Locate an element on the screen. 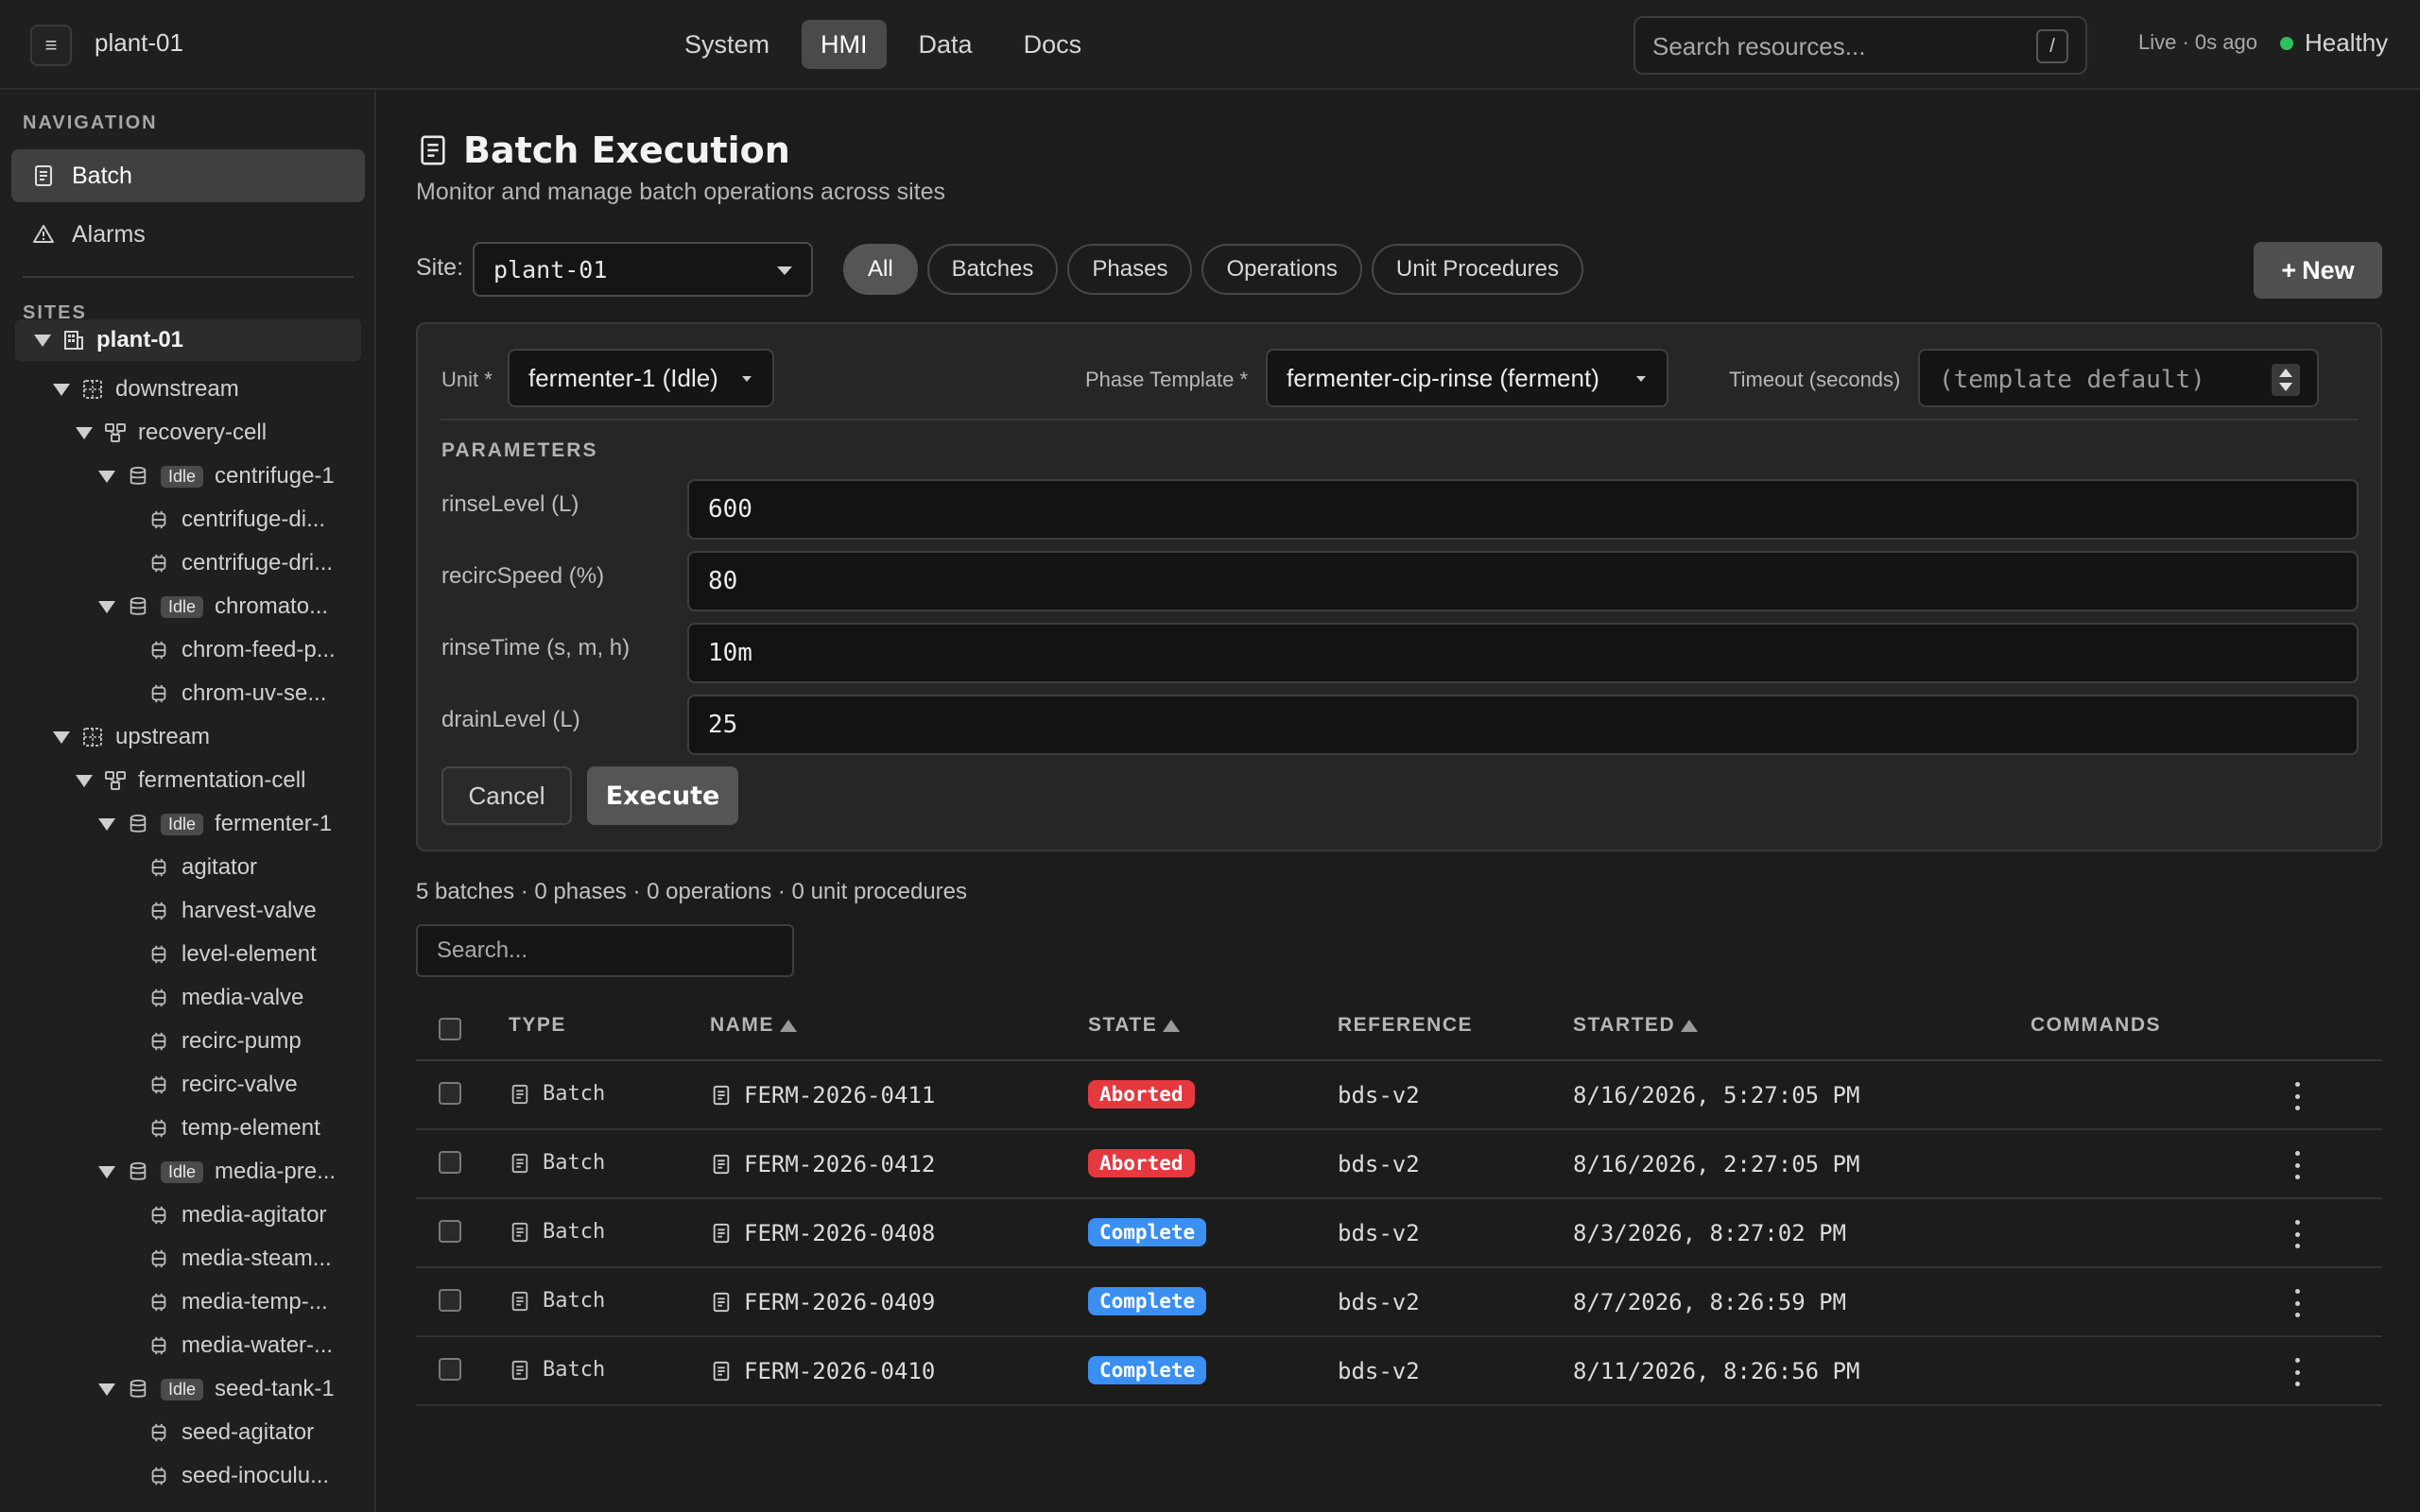 This screenshot has height=1512, width=2420. sidebar-item-label: Alarms is located at coordinates (109, 234).